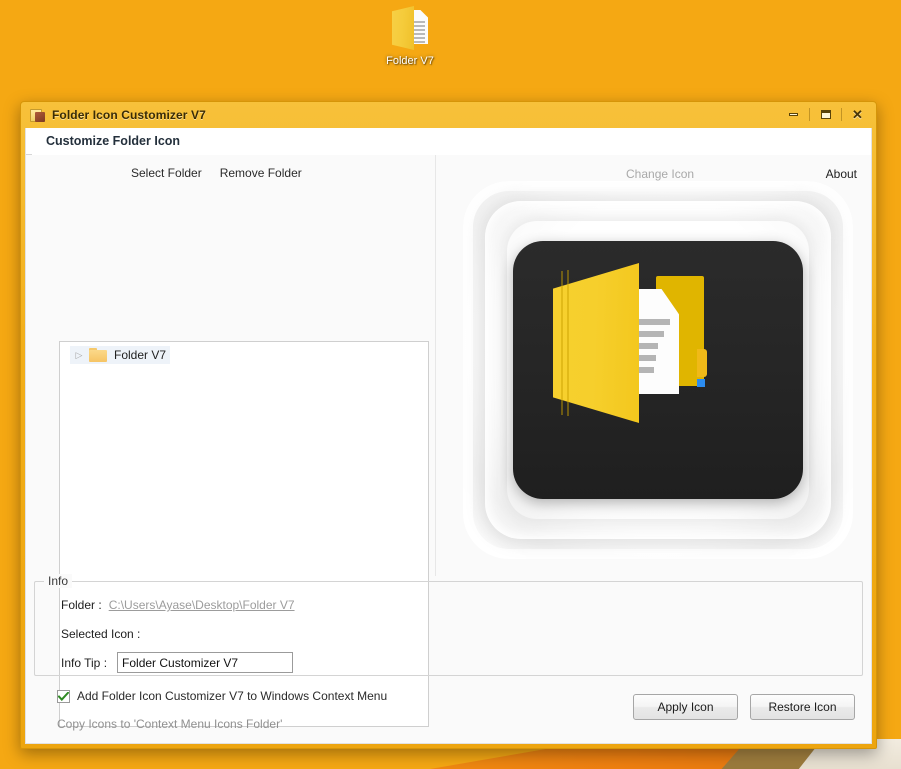 The image size is (901, 769). I want to click on tab-strip: Customize Folder Icon, so click(448, 141).